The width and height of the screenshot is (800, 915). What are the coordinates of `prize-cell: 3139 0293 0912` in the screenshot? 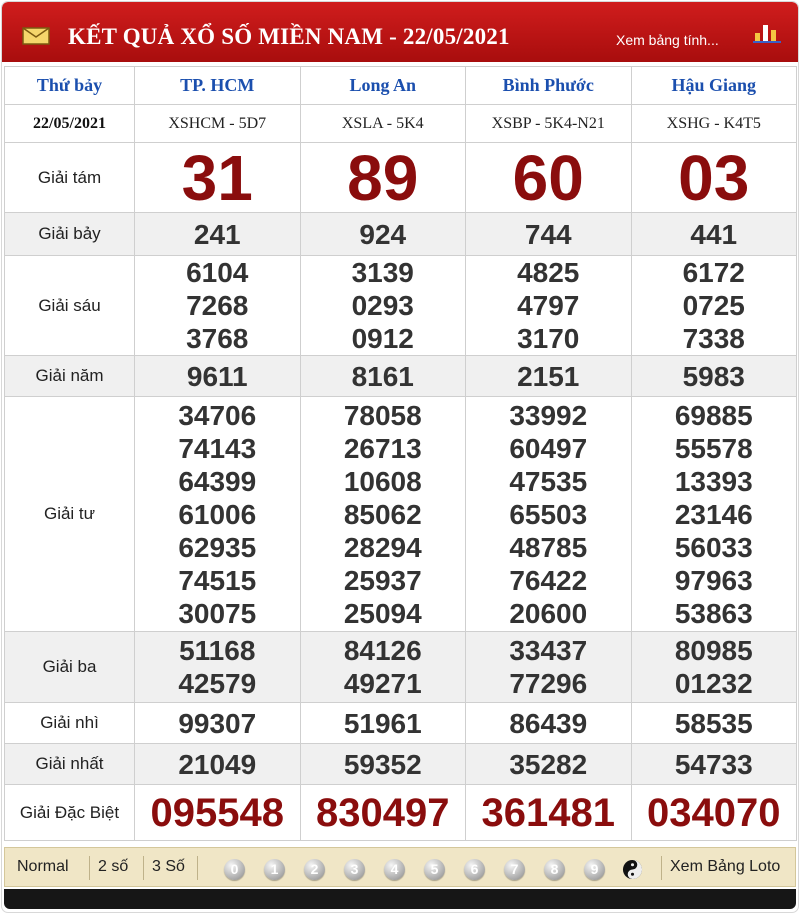 It's located at (382, 305).